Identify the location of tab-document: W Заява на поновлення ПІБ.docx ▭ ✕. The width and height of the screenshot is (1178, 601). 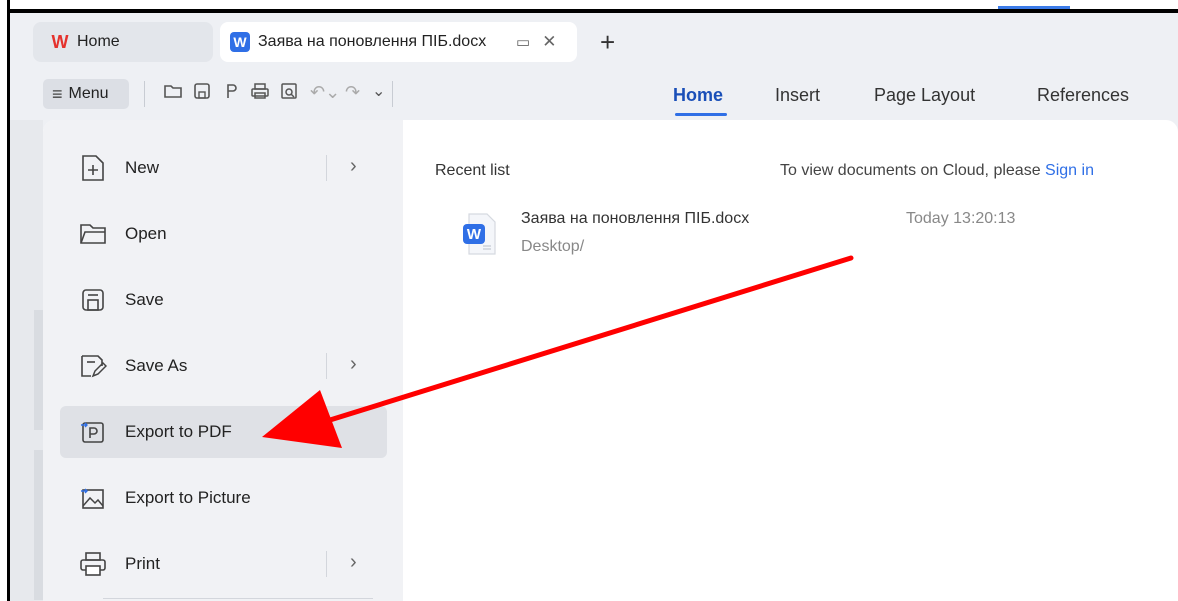
(398, 42).